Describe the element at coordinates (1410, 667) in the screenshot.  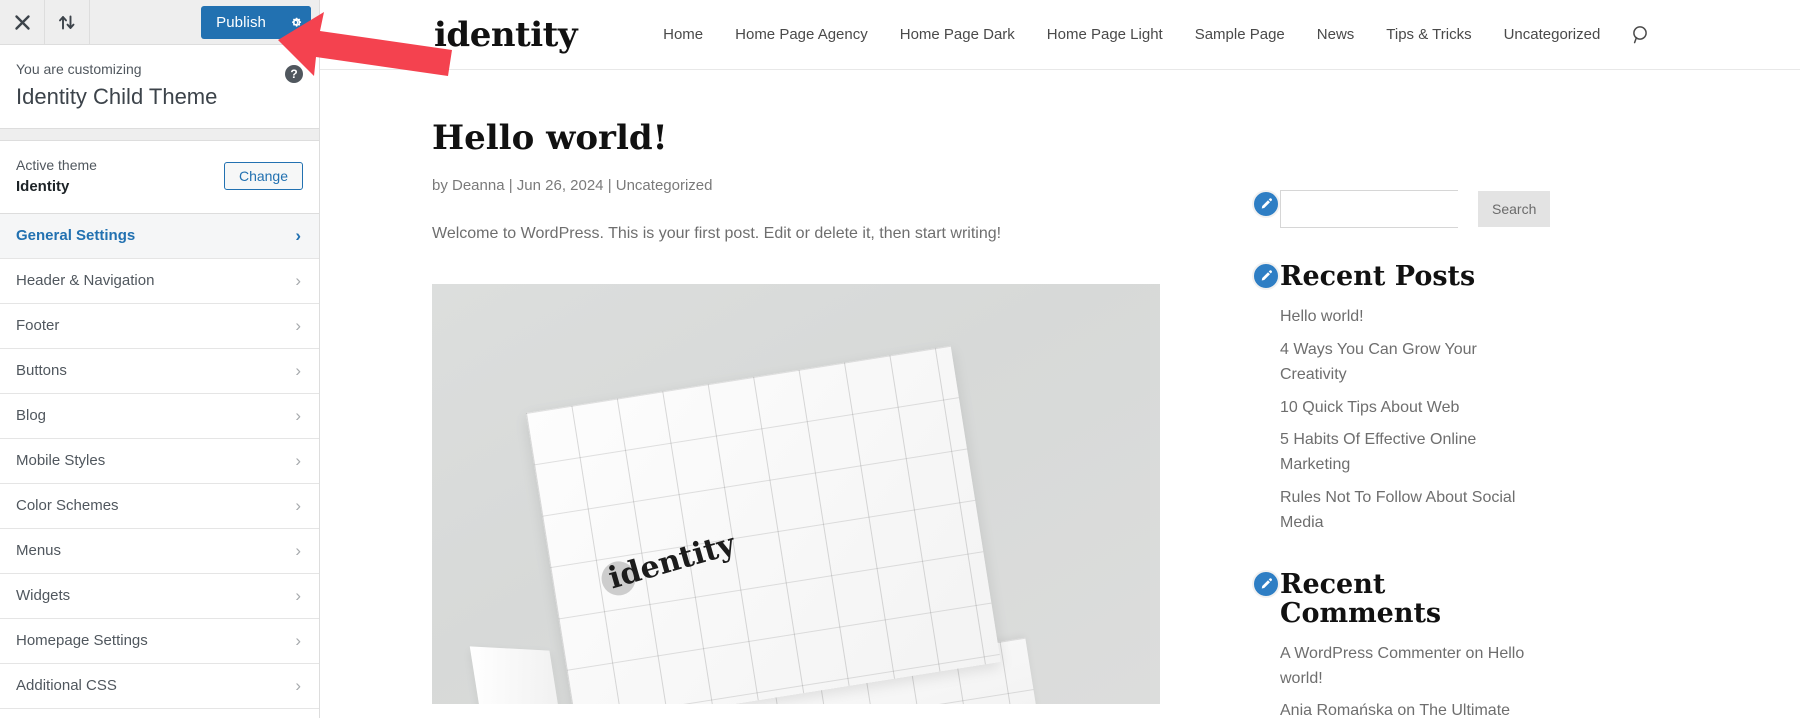
I see `list-item: A WordPress Commenter on Hello world!` at that location.